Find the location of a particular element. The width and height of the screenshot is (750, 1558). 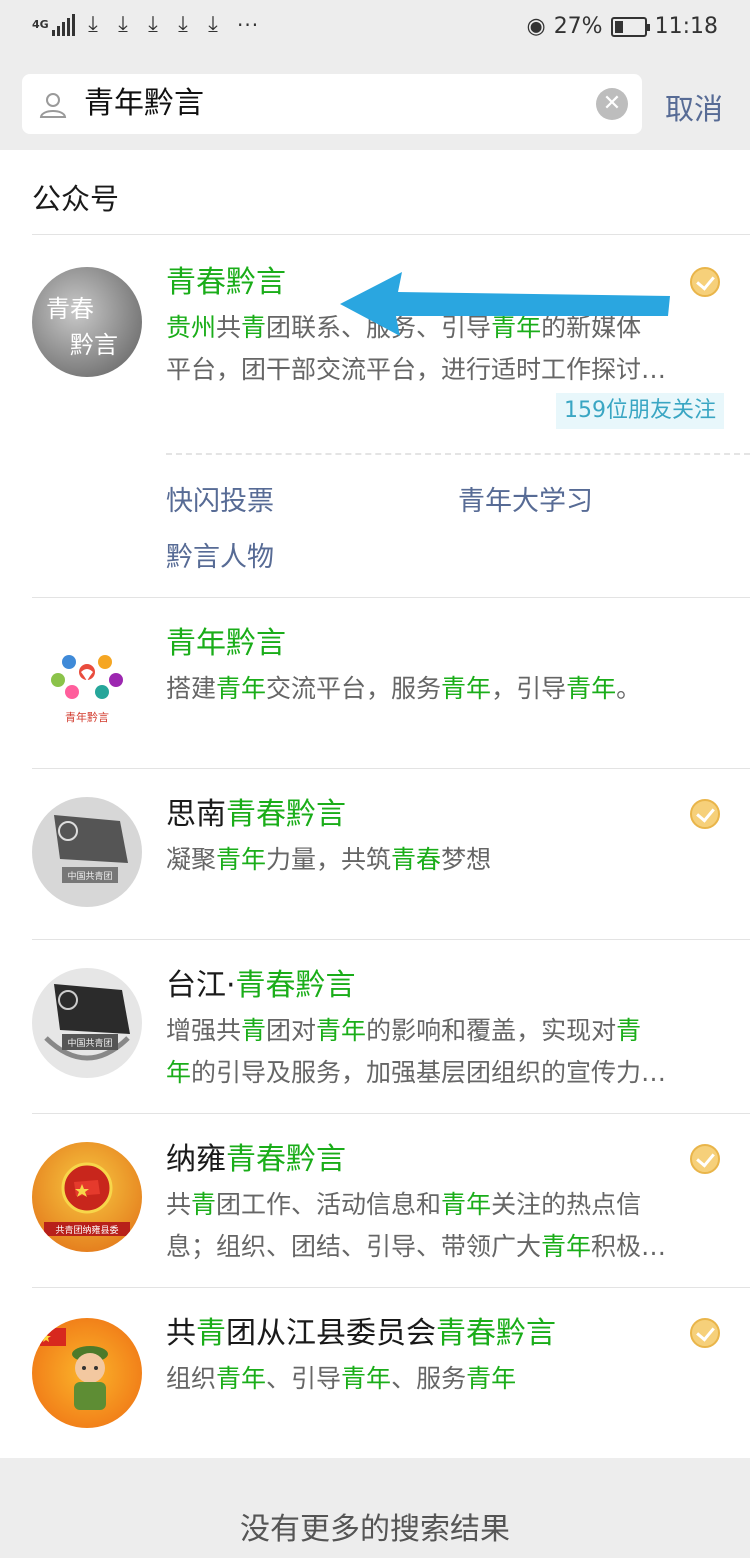

status-right: ◉ 27% 11:18 is located at coordinates (622, 26).